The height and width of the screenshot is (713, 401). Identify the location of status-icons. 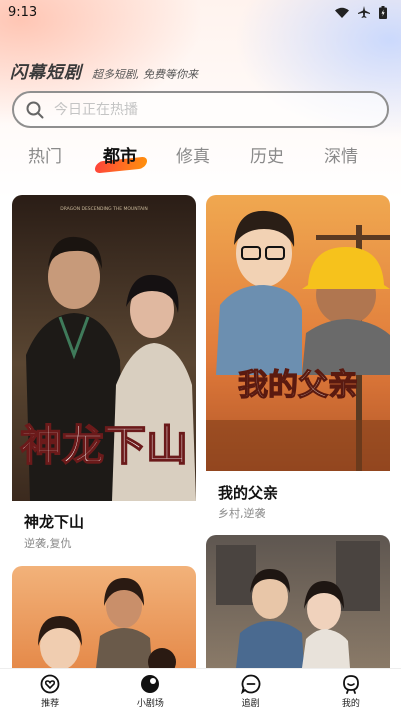
(361, 12).